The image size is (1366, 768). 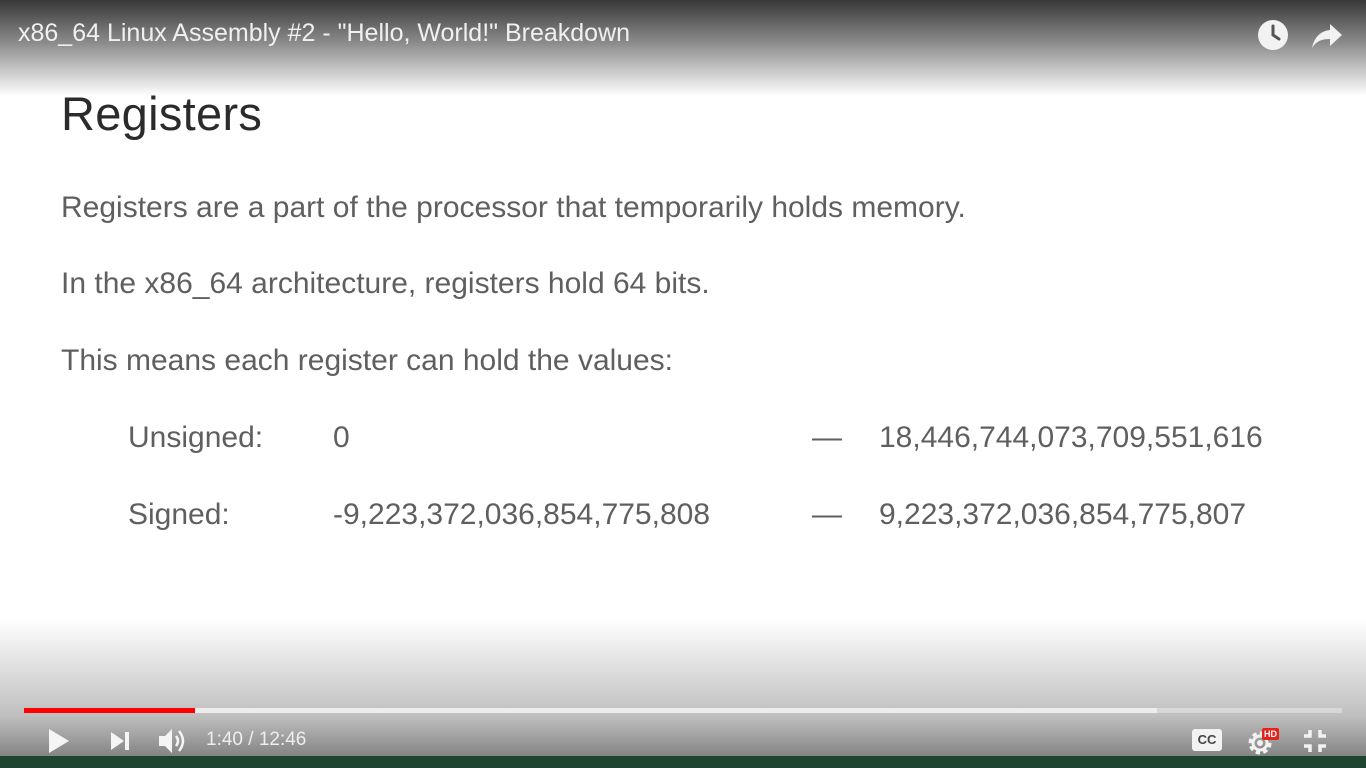 What do you see at coordinates (683, 710) in the screenshot?
I see `progress-bar` at bounding box center [683, 710].